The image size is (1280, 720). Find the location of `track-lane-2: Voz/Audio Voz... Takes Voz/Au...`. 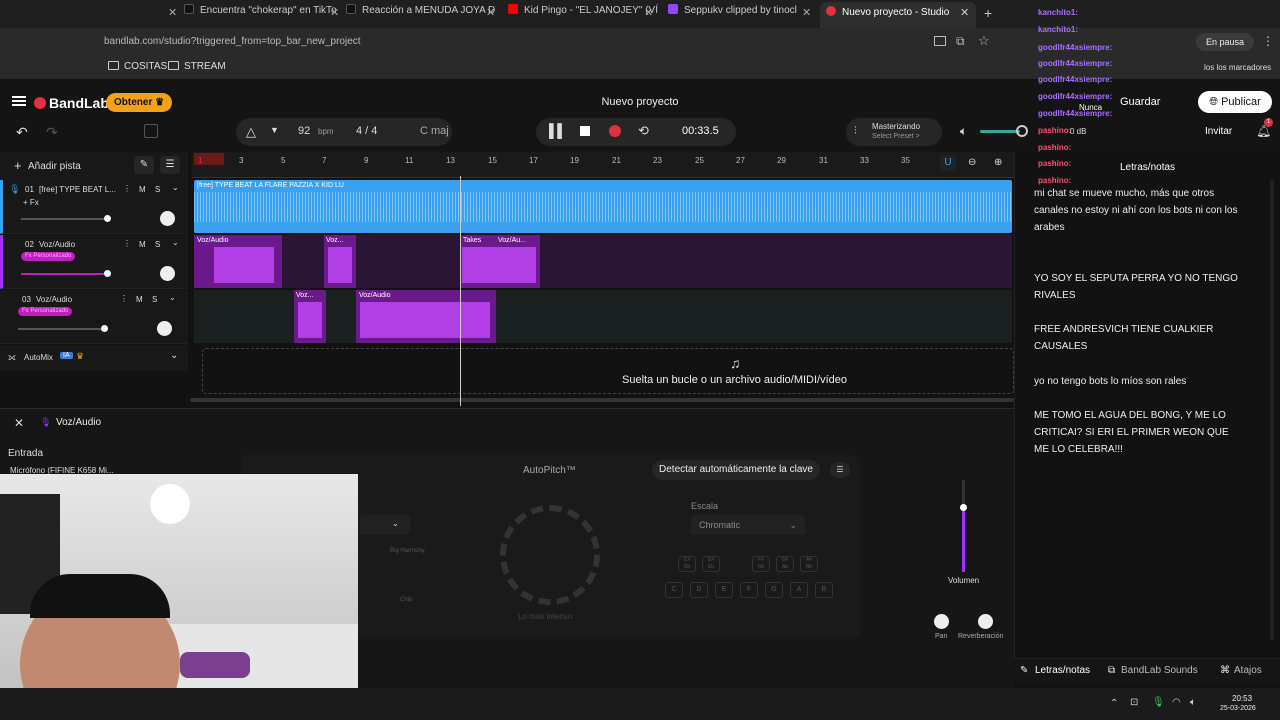

track-lane-2: Voz/Audio Voz... Takes Voz/Au... is located at coordinates (603, 261).